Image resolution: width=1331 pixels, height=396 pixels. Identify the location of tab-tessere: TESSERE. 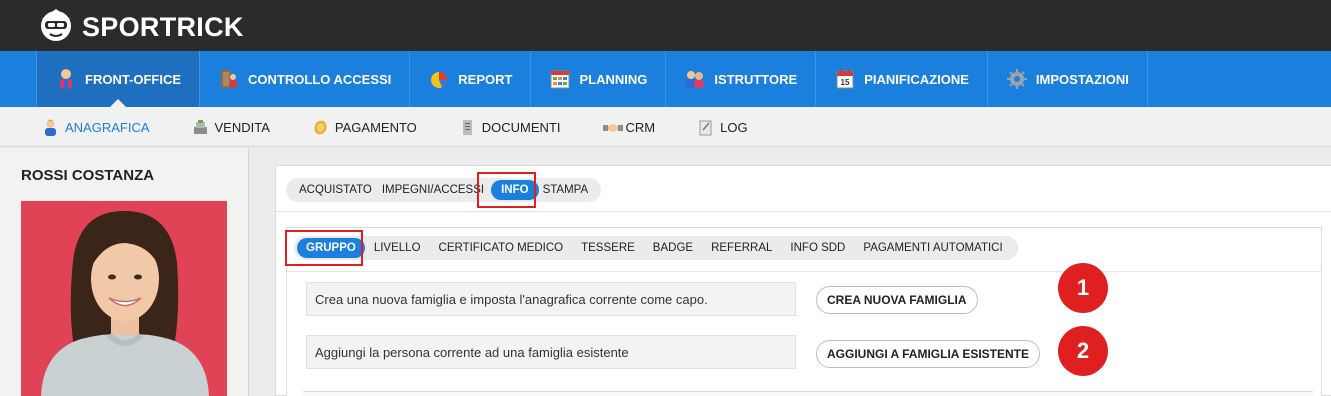
(608, 248).